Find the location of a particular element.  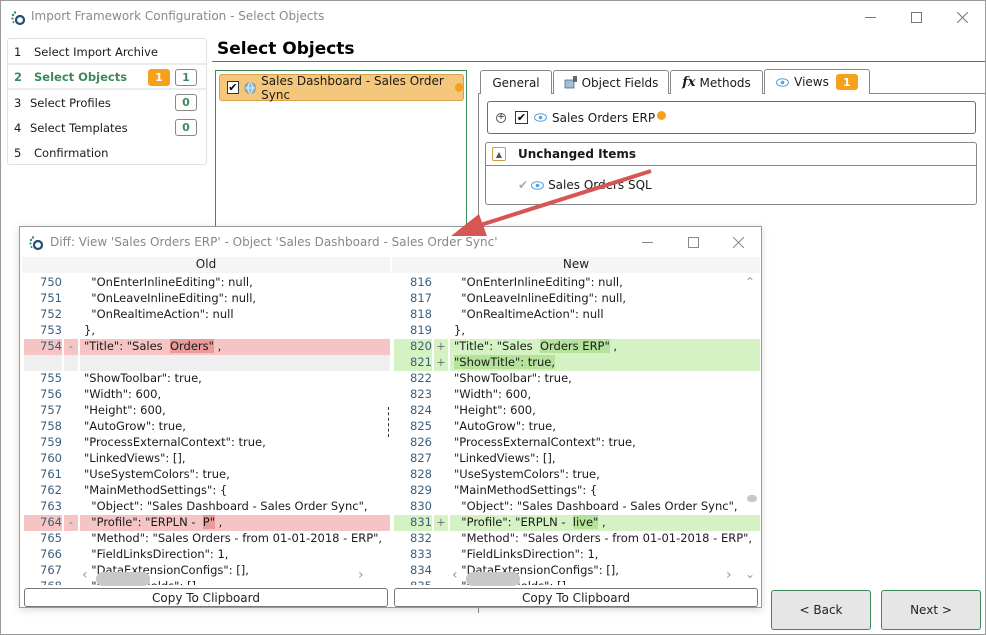

view-label: Sales Orders ERP is located at coordinates (604, 117).